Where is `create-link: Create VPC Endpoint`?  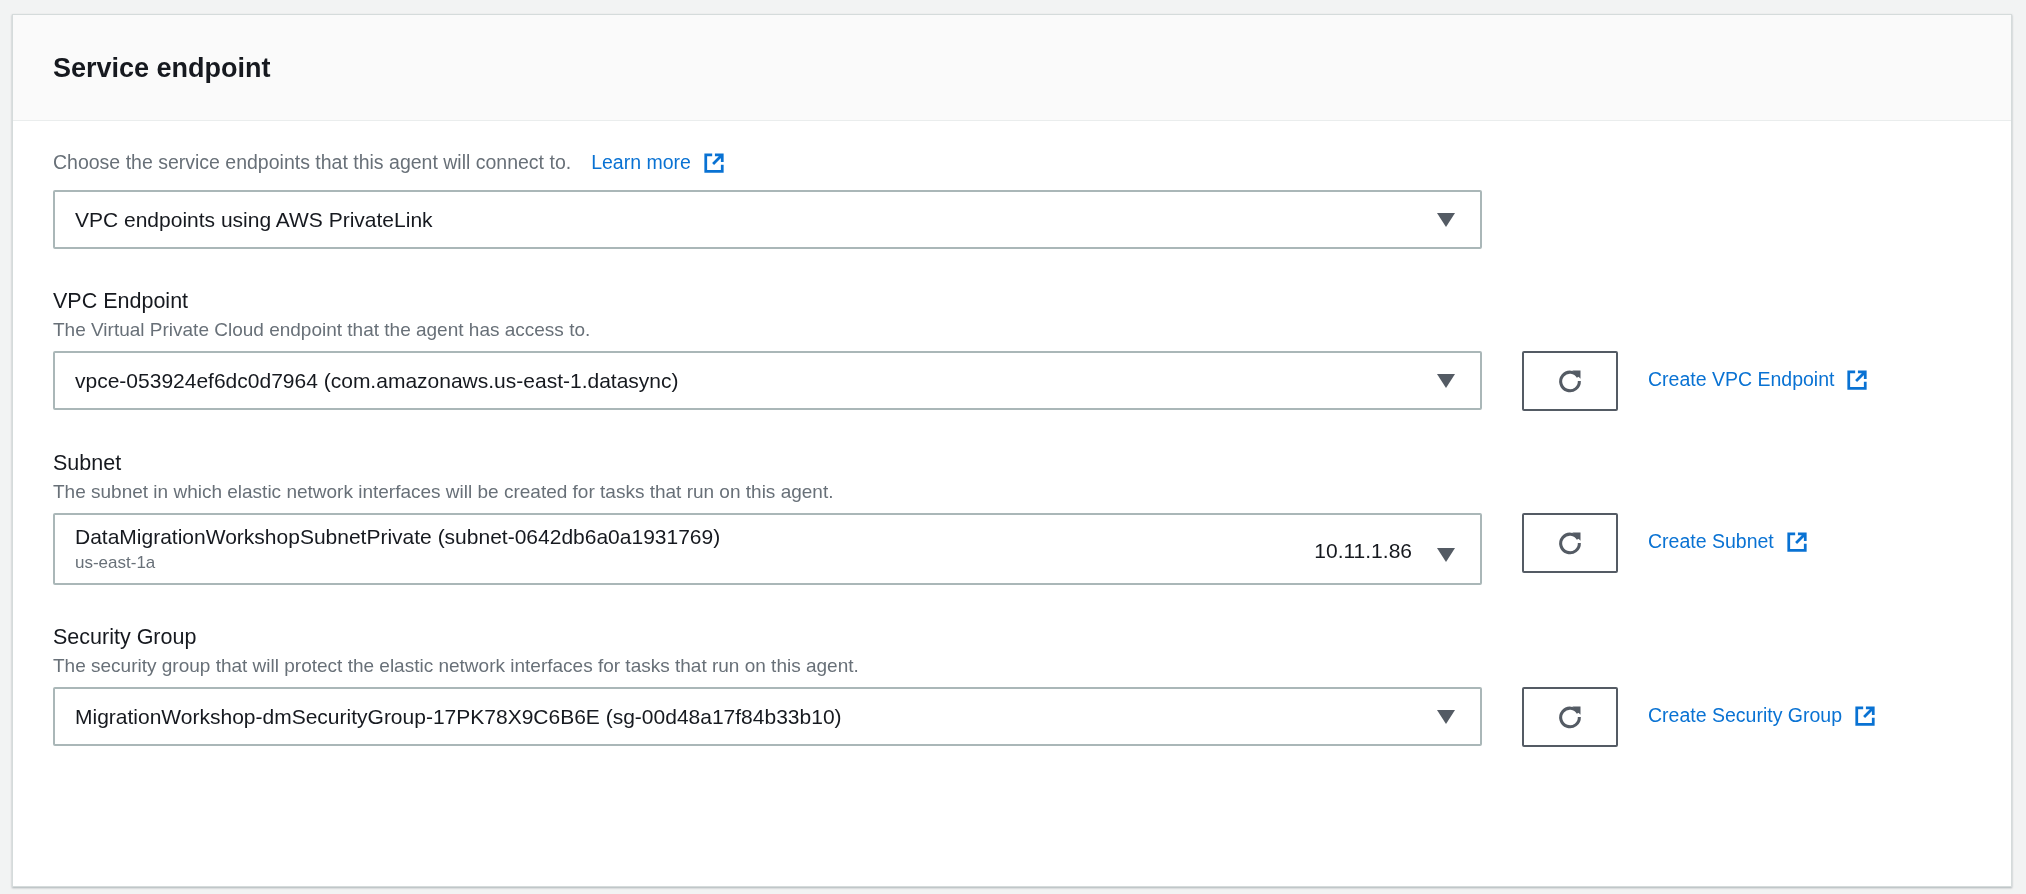 create-link: Create VPC Endpoint is located at coordinates (1758, 379).